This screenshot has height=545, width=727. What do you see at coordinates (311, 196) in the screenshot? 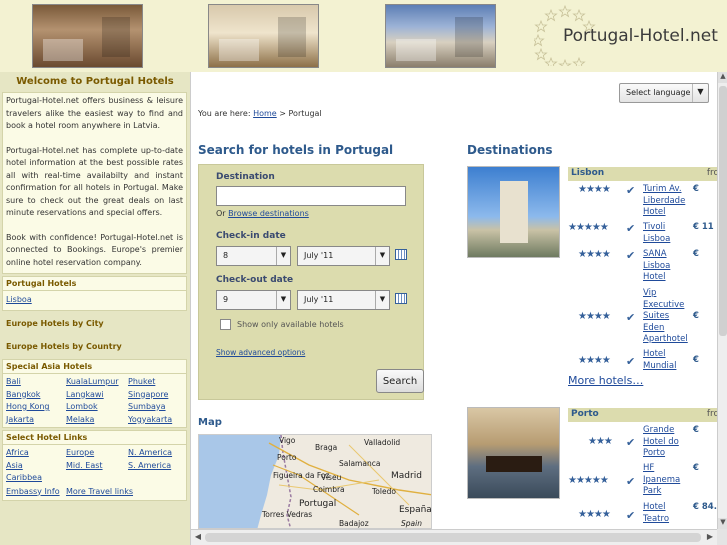
I see `destination-input` at bounding box center [311, 196].